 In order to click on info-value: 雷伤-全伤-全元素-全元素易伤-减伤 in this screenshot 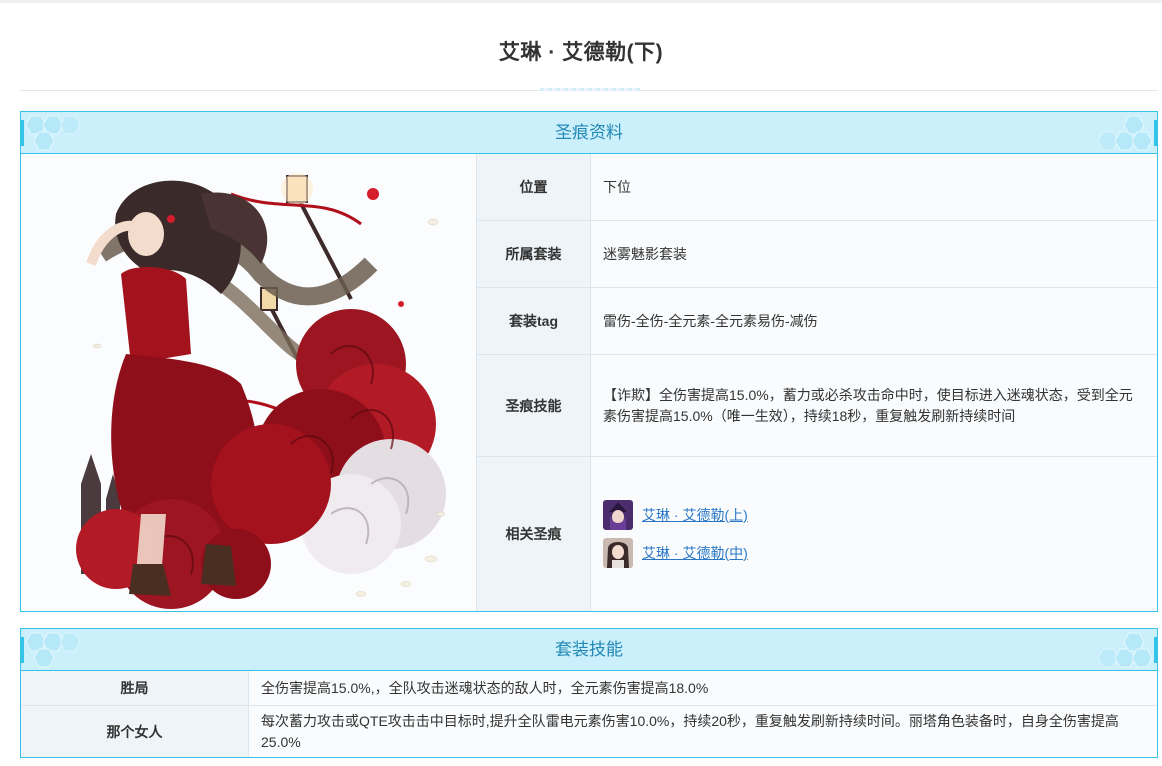, I will do `click(874, 321)`.